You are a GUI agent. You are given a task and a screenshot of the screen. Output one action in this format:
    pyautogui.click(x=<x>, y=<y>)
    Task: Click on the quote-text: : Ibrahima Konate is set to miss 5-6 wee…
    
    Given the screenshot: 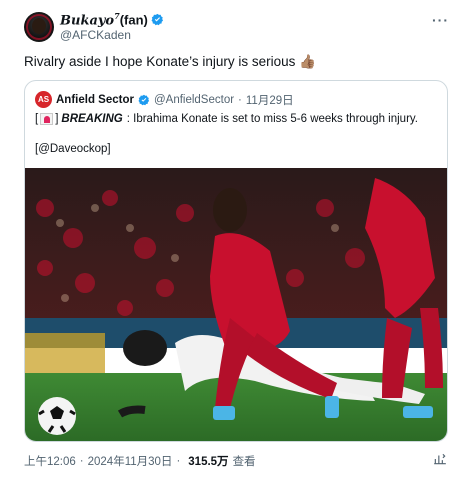 What is the action you would take?
    pyautogui.click(x=272, y=119)
    